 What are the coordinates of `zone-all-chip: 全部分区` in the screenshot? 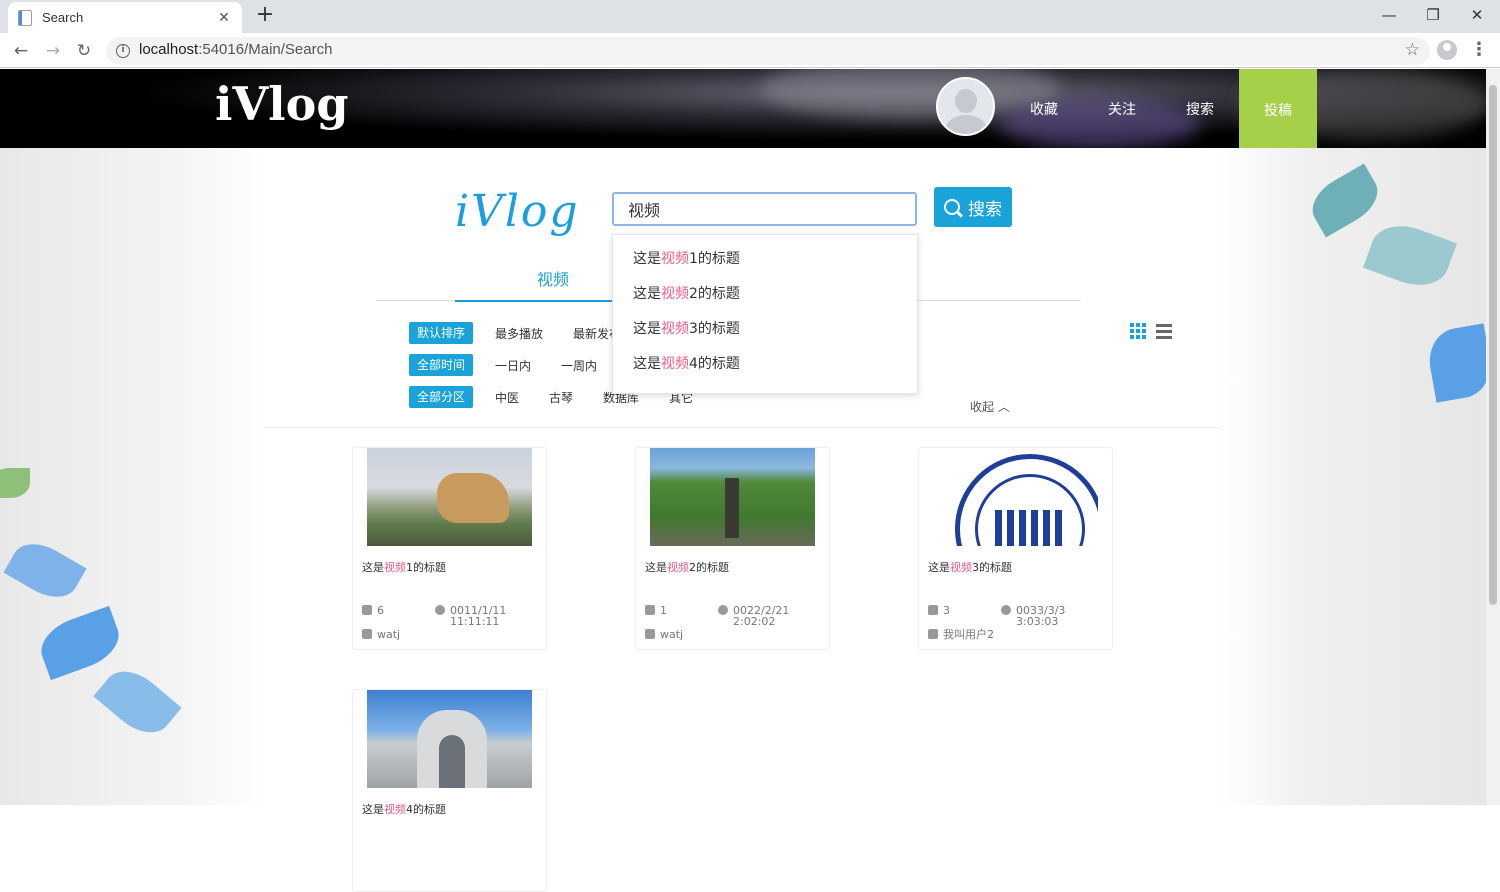 It's located at (441, 397).